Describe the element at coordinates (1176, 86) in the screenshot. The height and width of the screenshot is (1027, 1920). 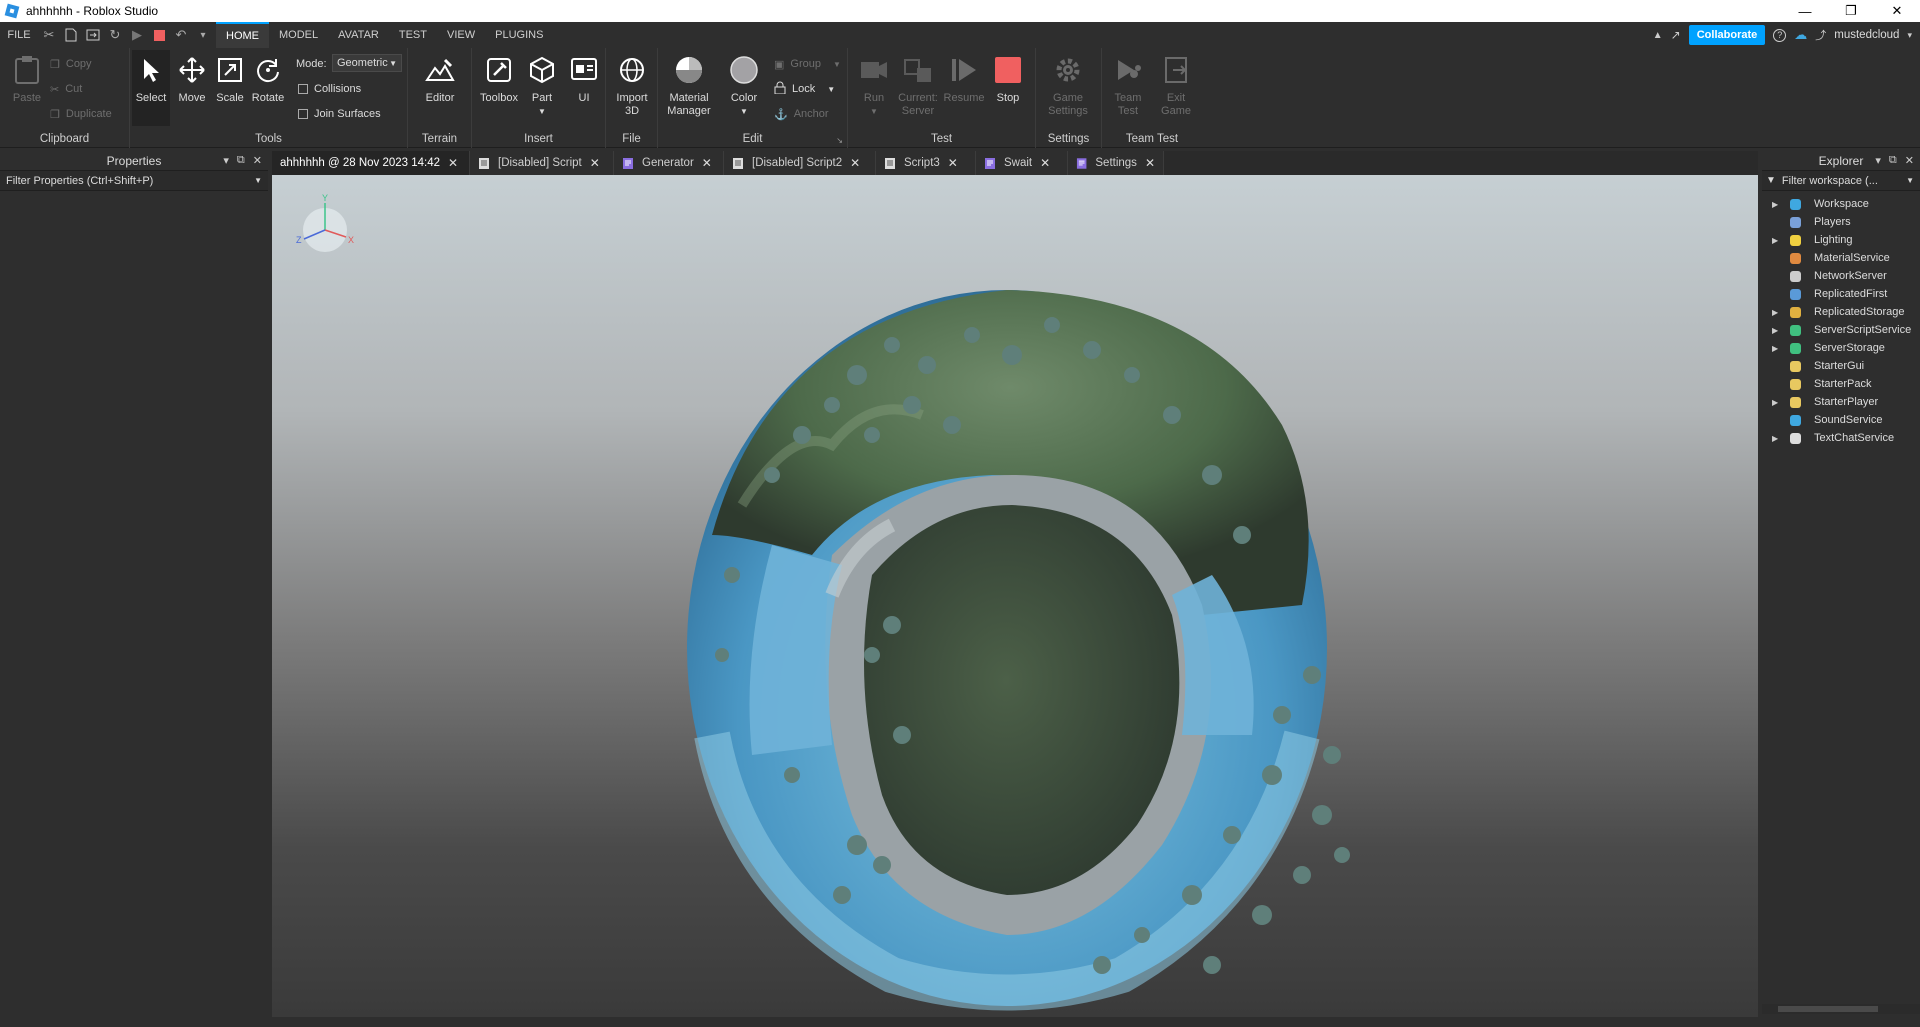
I see `exit-game-button: Exit Game` at that location.